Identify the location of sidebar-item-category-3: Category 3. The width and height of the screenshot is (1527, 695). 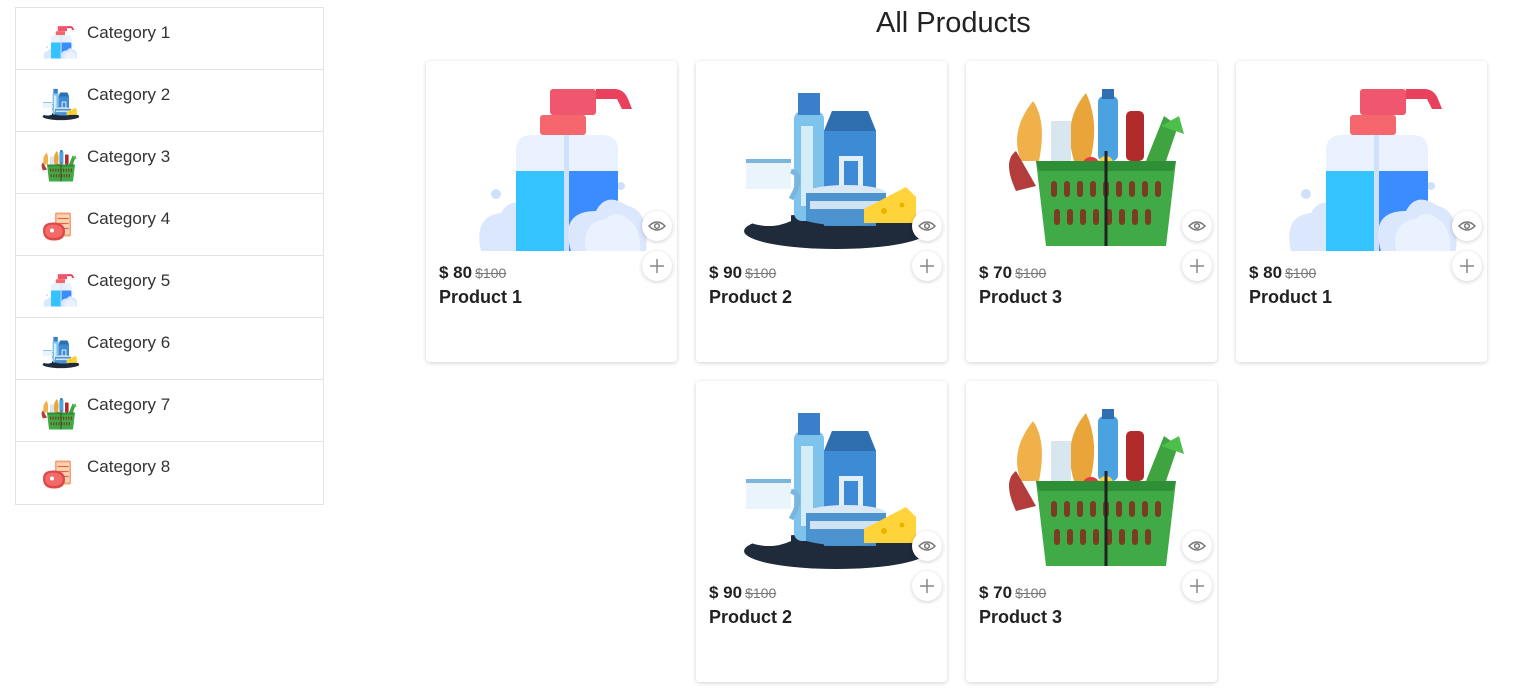
(169, 163).